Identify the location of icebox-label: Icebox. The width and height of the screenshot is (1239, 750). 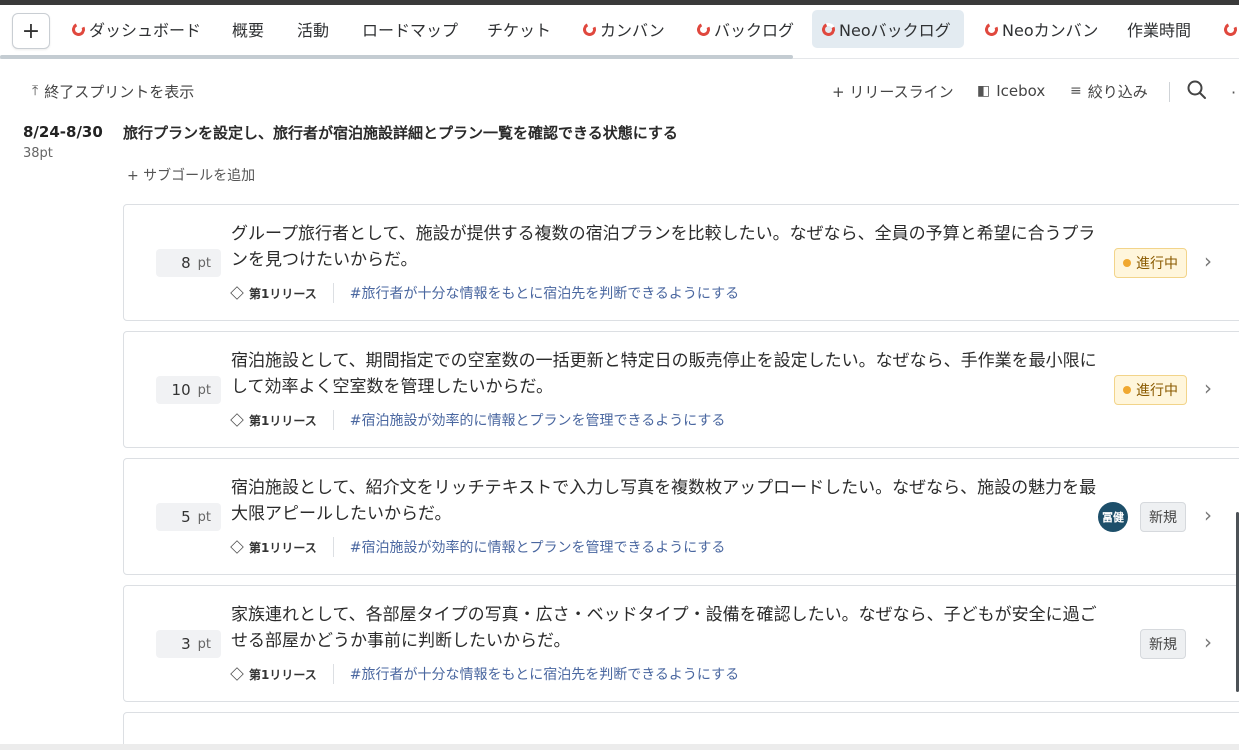
(1021, 91).